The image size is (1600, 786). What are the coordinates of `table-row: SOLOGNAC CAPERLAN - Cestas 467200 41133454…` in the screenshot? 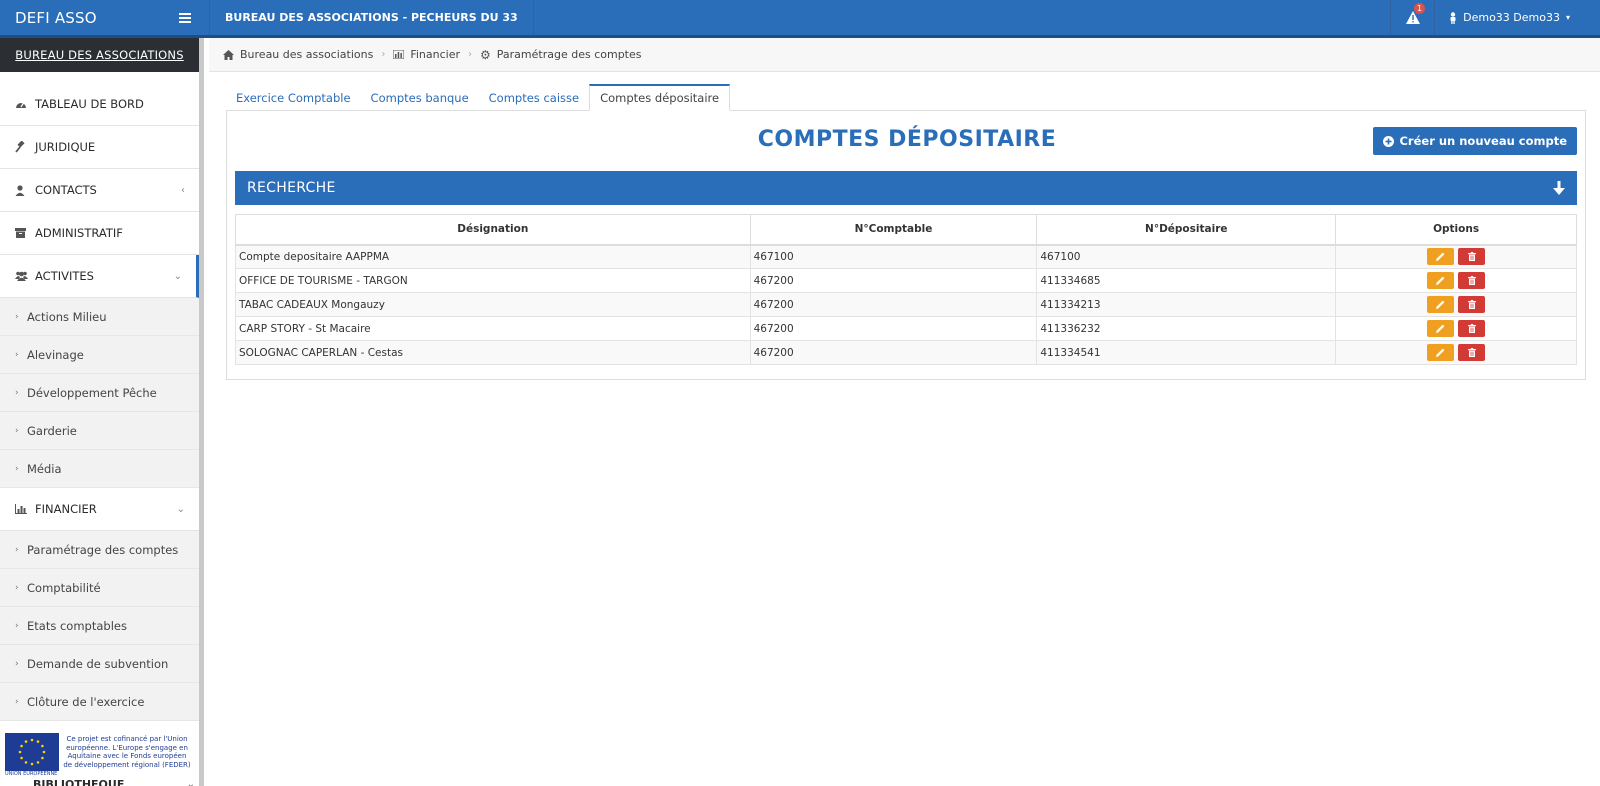 It's located at (906, 352).